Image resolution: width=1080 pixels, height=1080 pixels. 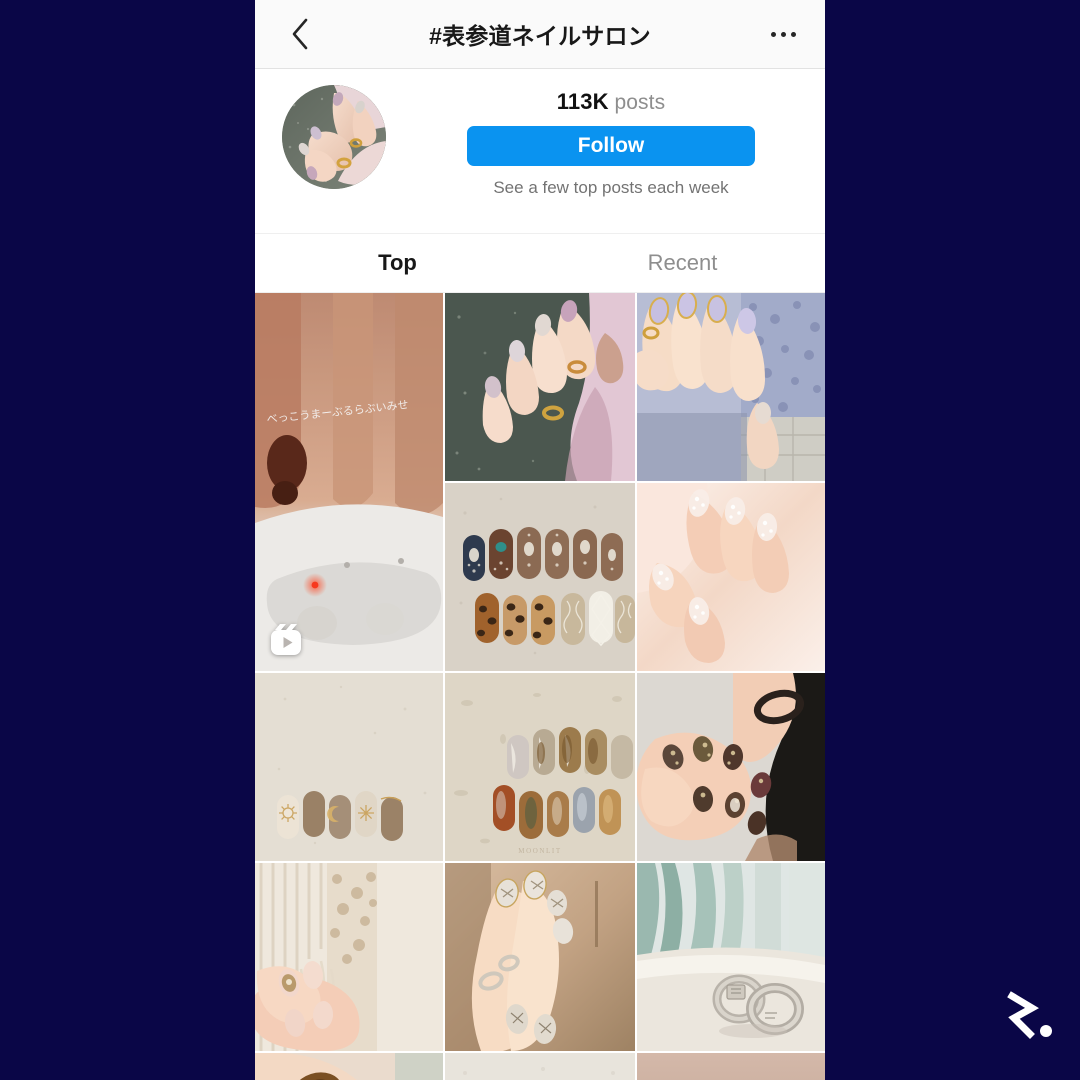 I want to click on top-navigation-bar: #表参道ネイルサロン, so click(x=540, y=34).